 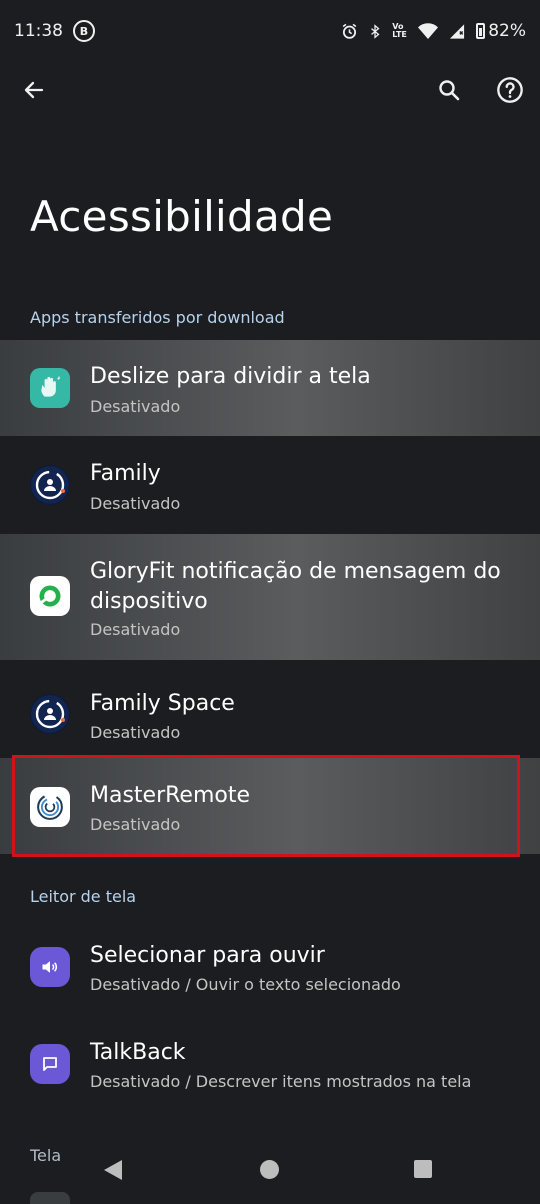 I want to click on wifi-icon, so click(x=428, y=30).